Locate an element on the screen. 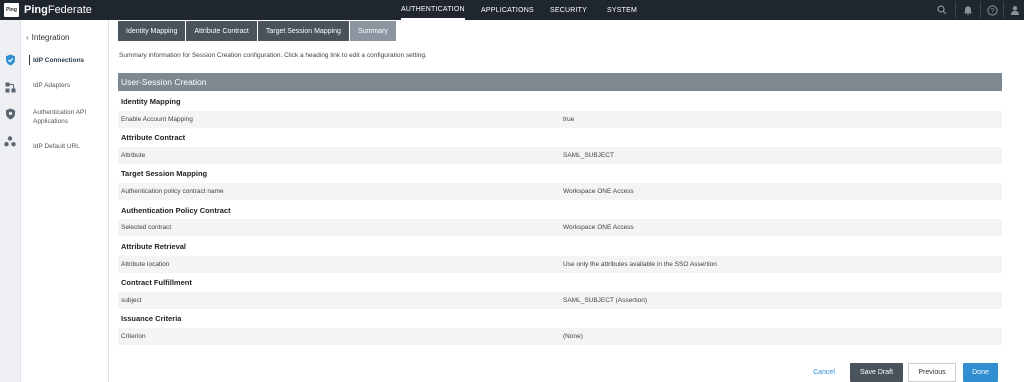 The width and height of the screenshot is (1024, 382). table-row: Selected contract Workspace ONE Access is located at coordinates (560, 227).